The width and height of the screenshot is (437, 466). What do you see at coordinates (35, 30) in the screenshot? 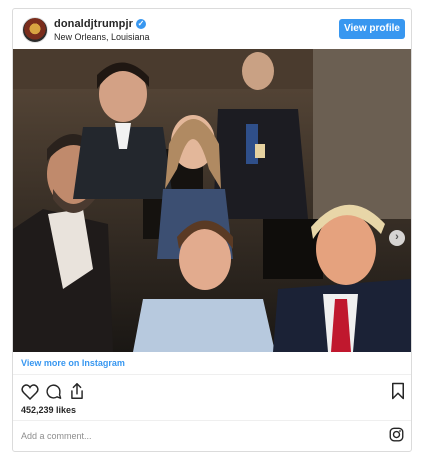
I see `profile-avatar` at bounding box center [35, 30].